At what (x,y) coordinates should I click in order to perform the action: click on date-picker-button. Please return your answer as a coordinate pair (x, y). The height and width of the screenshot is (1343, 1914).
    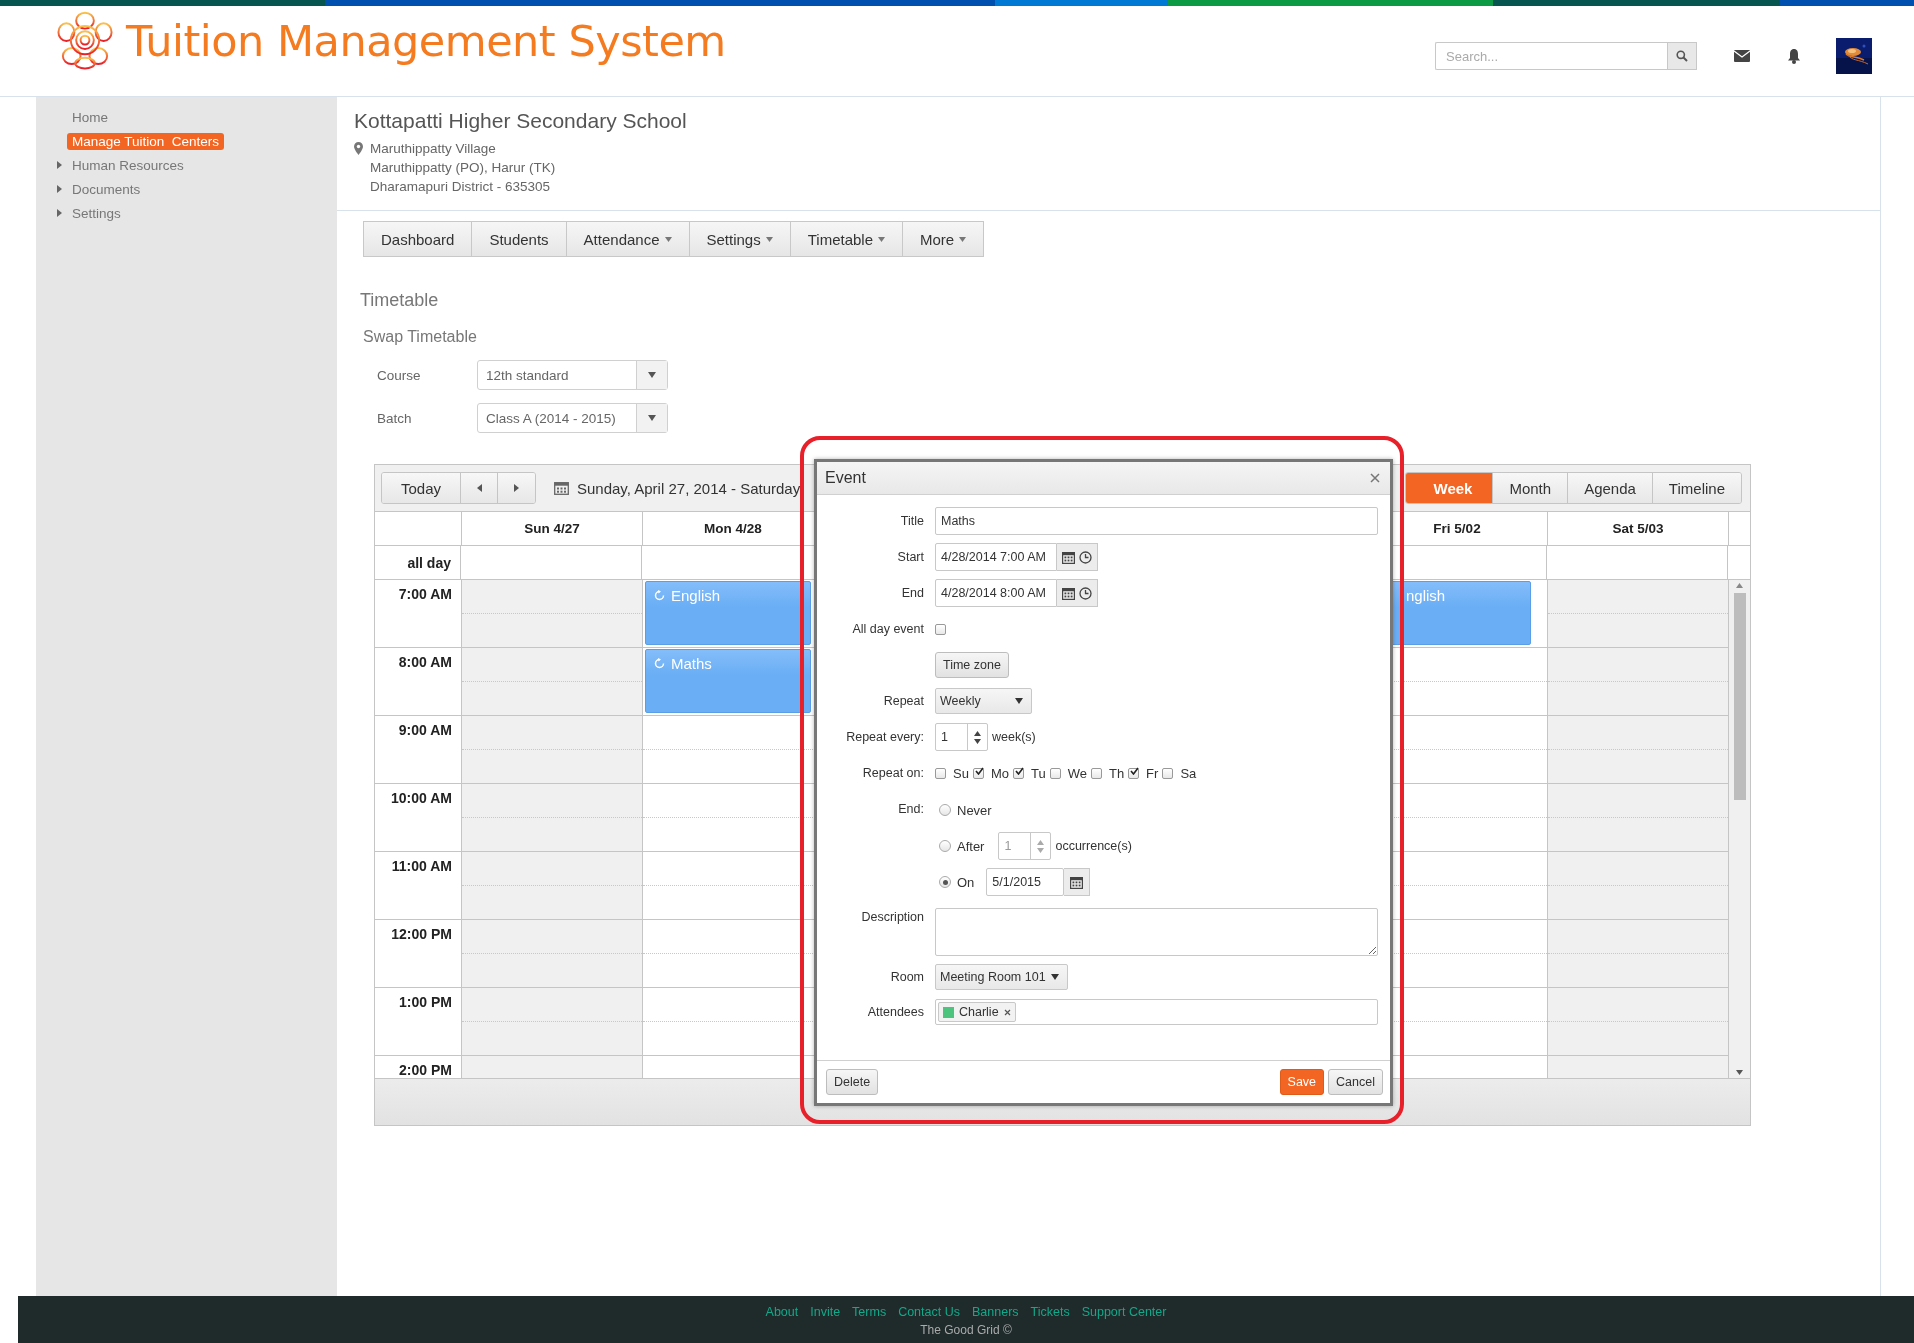
    Looking at the image, I should click on (1077, 882).